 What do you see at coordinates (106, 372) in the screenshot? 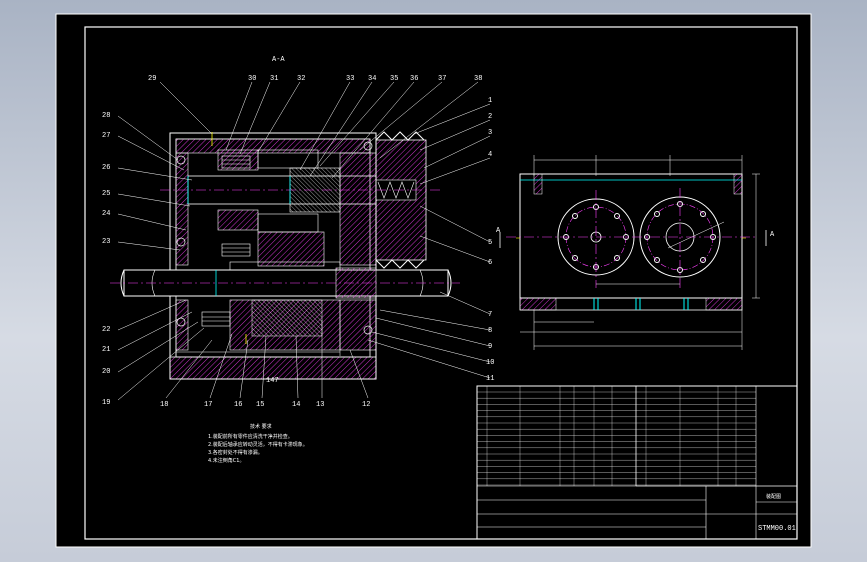
I see `callout-20: 20` at bounding box center [106, 372].